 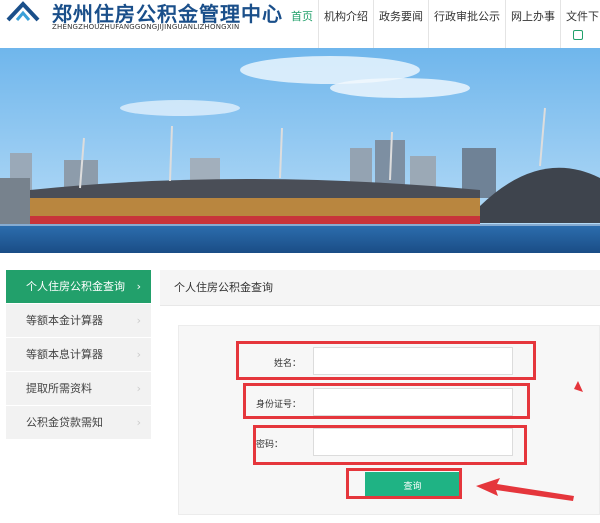 I want to click on sidebar-item-principal-calculator: 等额本金计算器 ›, so click(x=78, y=321).